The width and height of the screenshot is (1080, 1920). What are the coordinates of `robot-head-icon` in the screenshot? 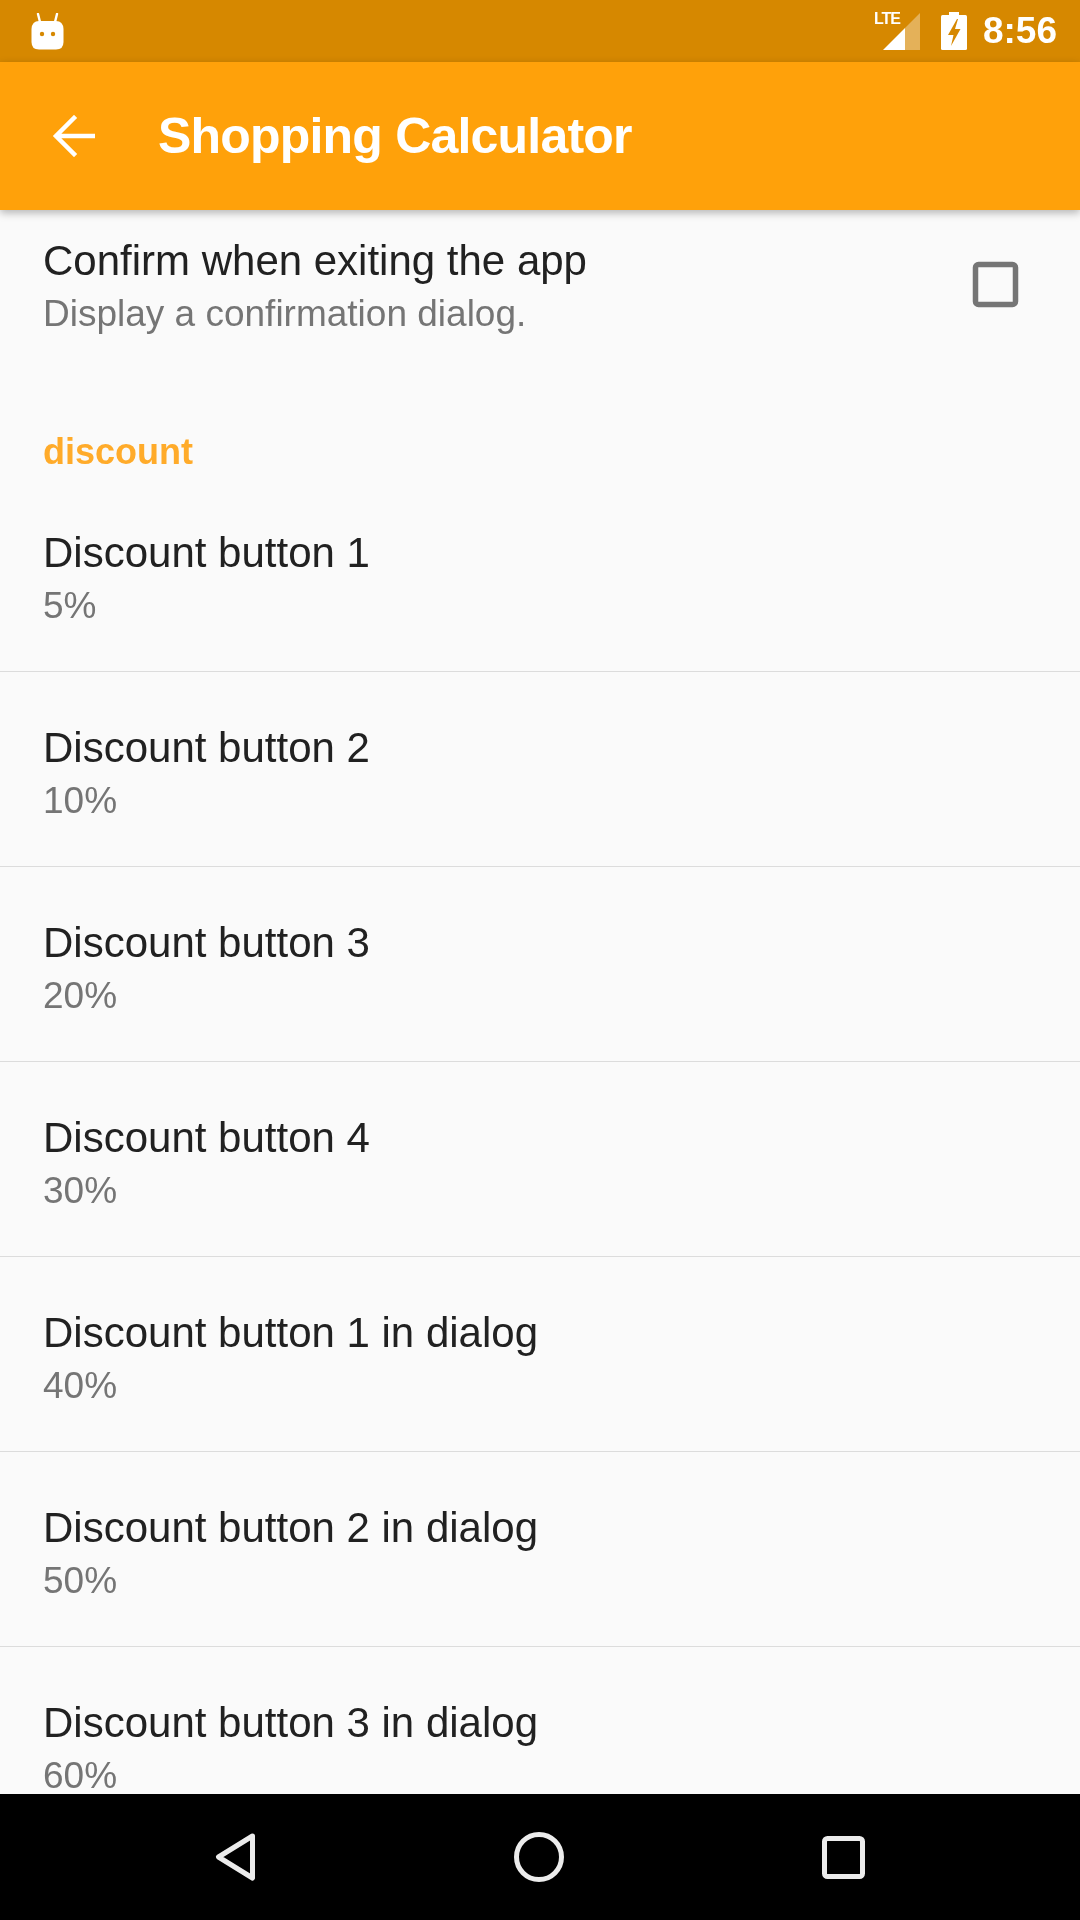 It's located at (47, 31).